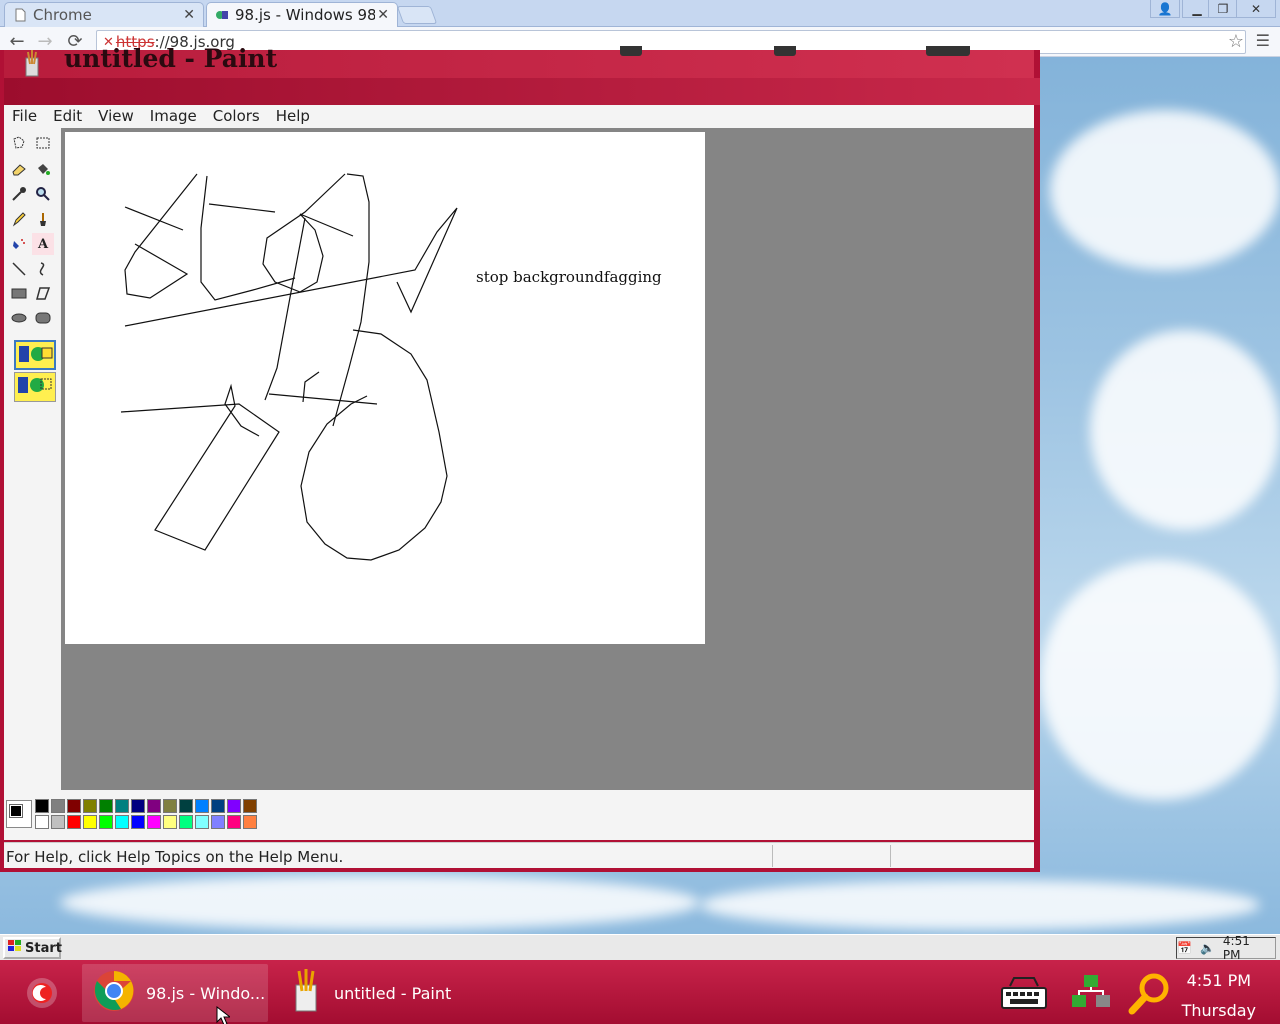 Image resolution: width=1280 pixels, height=1024 pixels. I want to click on paint-titlebar: untitled - Paint, so click(519, 61).